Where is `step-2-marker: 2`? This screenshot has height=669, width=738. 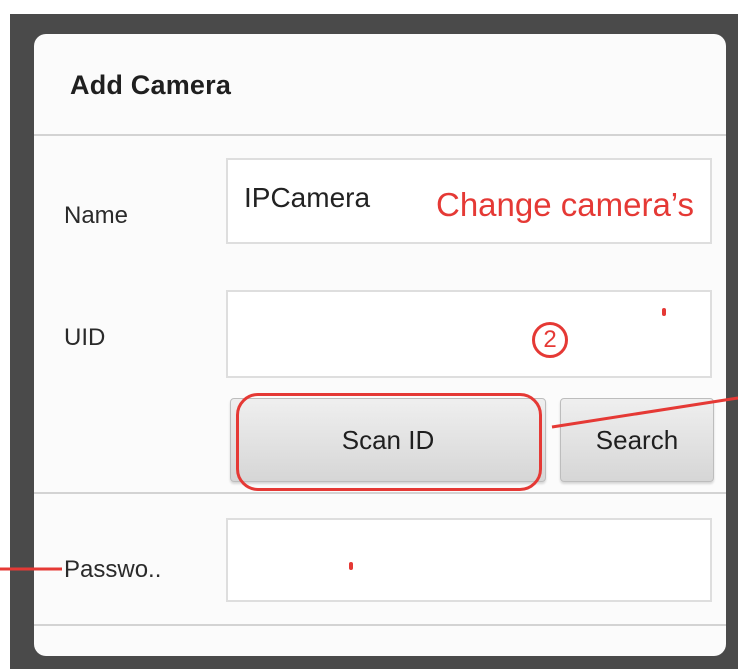
step-2-marker: 2 is located at coordinates (550, 340).